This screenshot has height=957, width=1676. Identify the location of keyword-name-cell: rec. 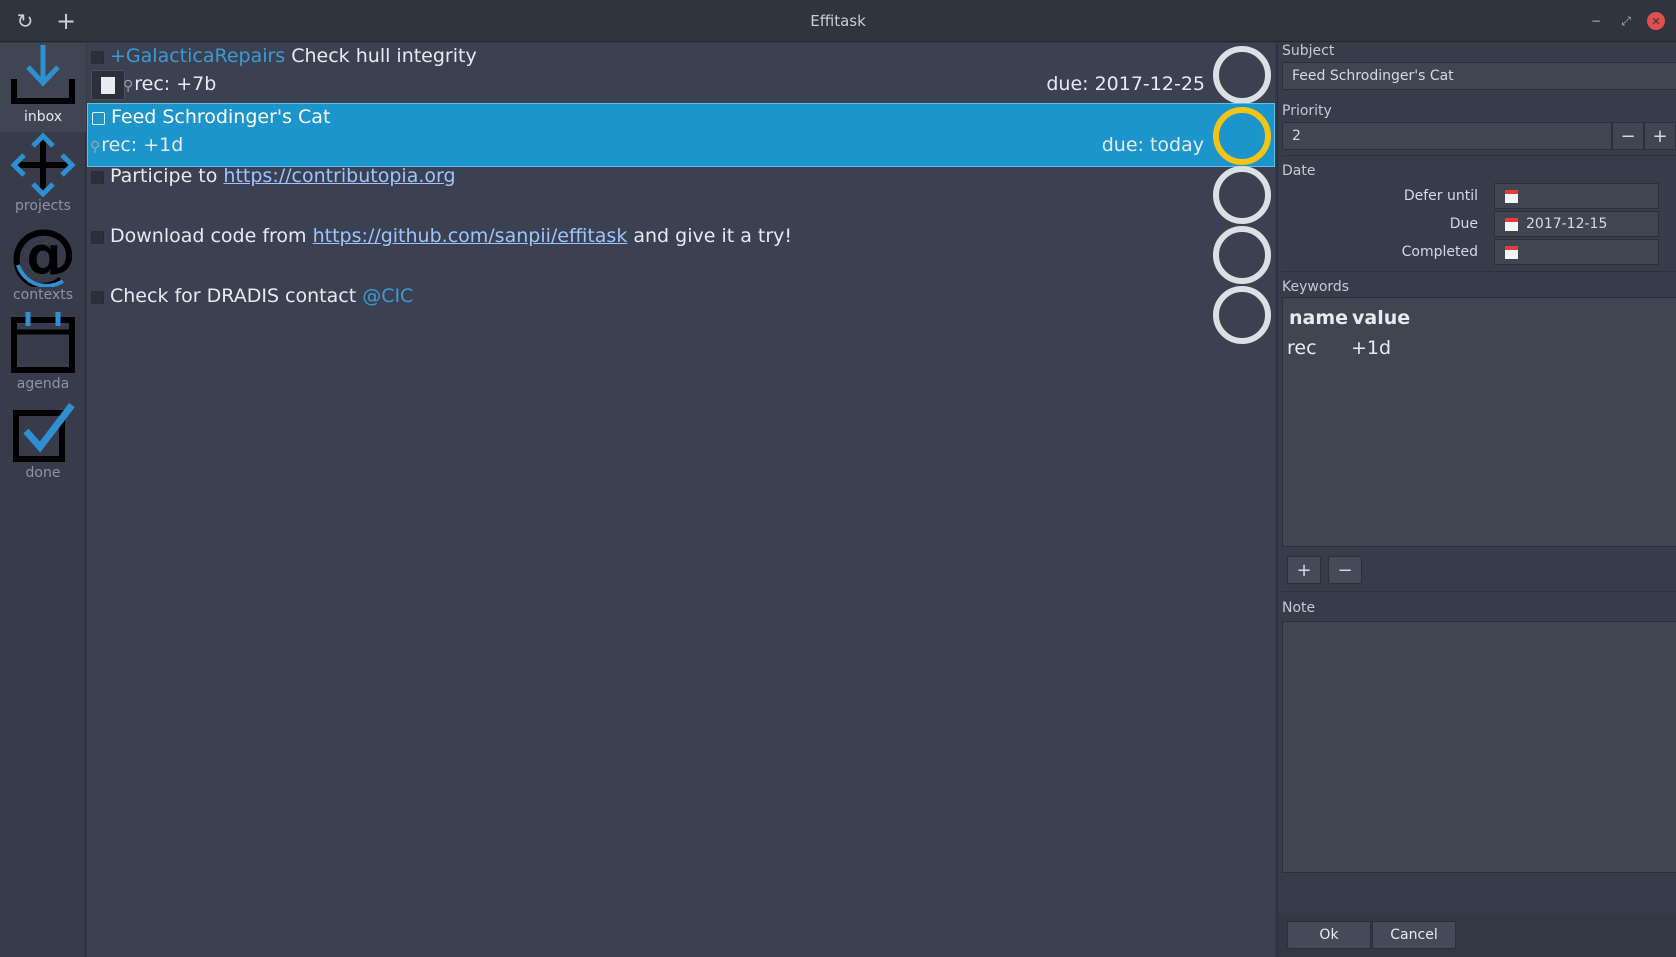
(1302, 348).